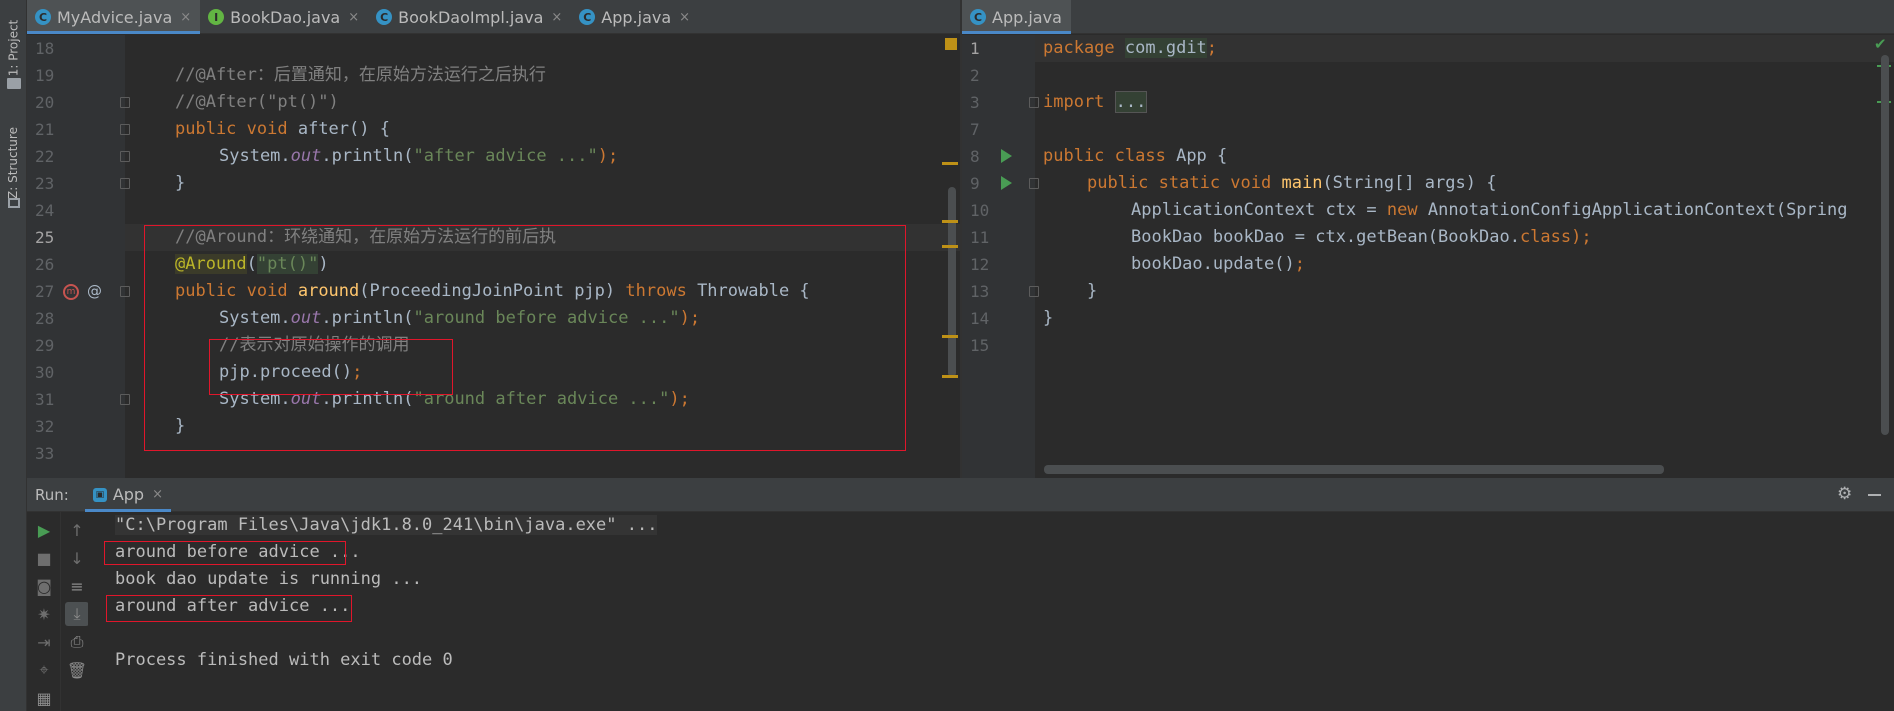 Image resolution: width=1894 pixels, height=711 pixels. Describe the element at coordinates (44, 530) in the screenshot. I see `rerun-icon: ▶` at that location.